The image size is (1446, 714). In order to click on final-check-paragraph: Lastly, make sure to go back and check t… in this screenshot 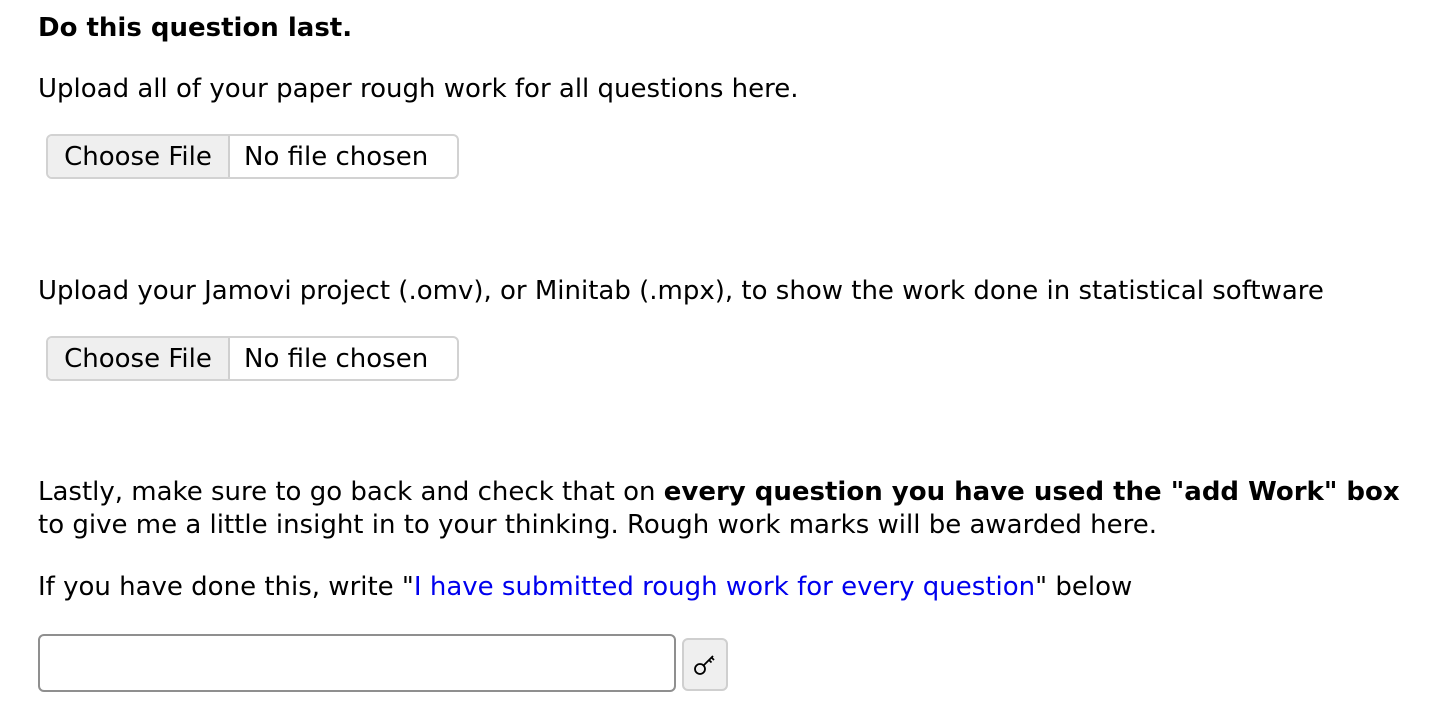, I will do `click(735, 509)`.